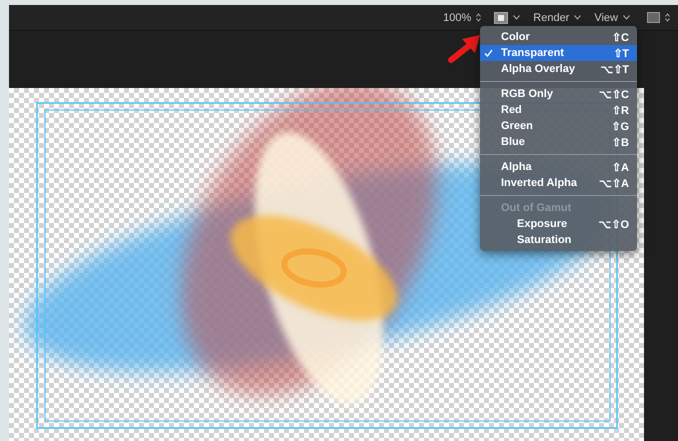 Image resolution: width=678 pixels, height=441 pixels. Describe the element at coordinates (501, 18) in the screenshot. I see `channels-icon` at that location.